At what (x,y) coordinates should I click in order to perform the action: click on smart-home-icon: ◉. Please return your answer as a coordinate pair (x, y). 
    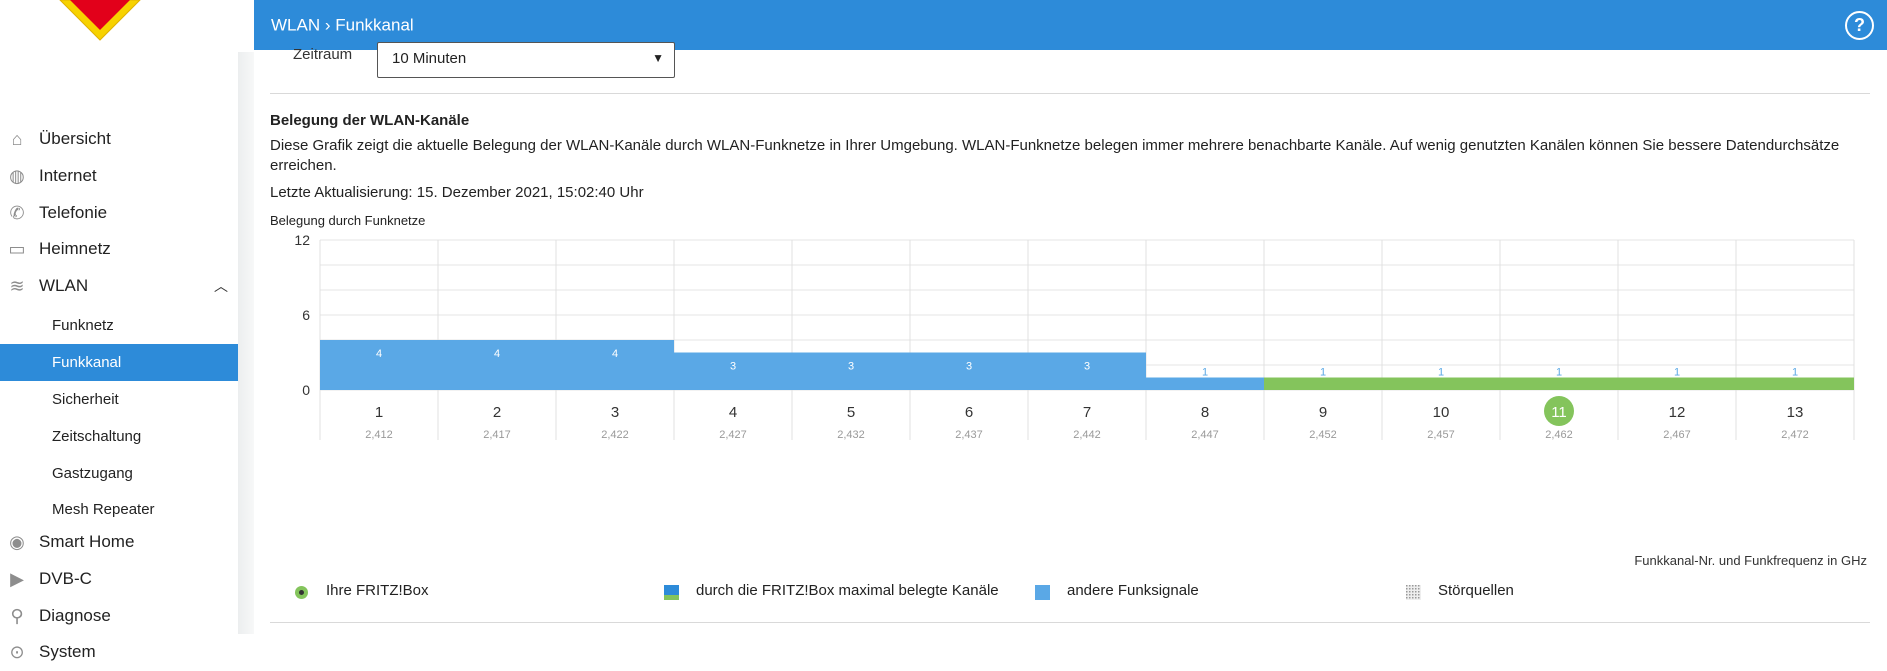
    Looking at the image, I should click on (17, 542).